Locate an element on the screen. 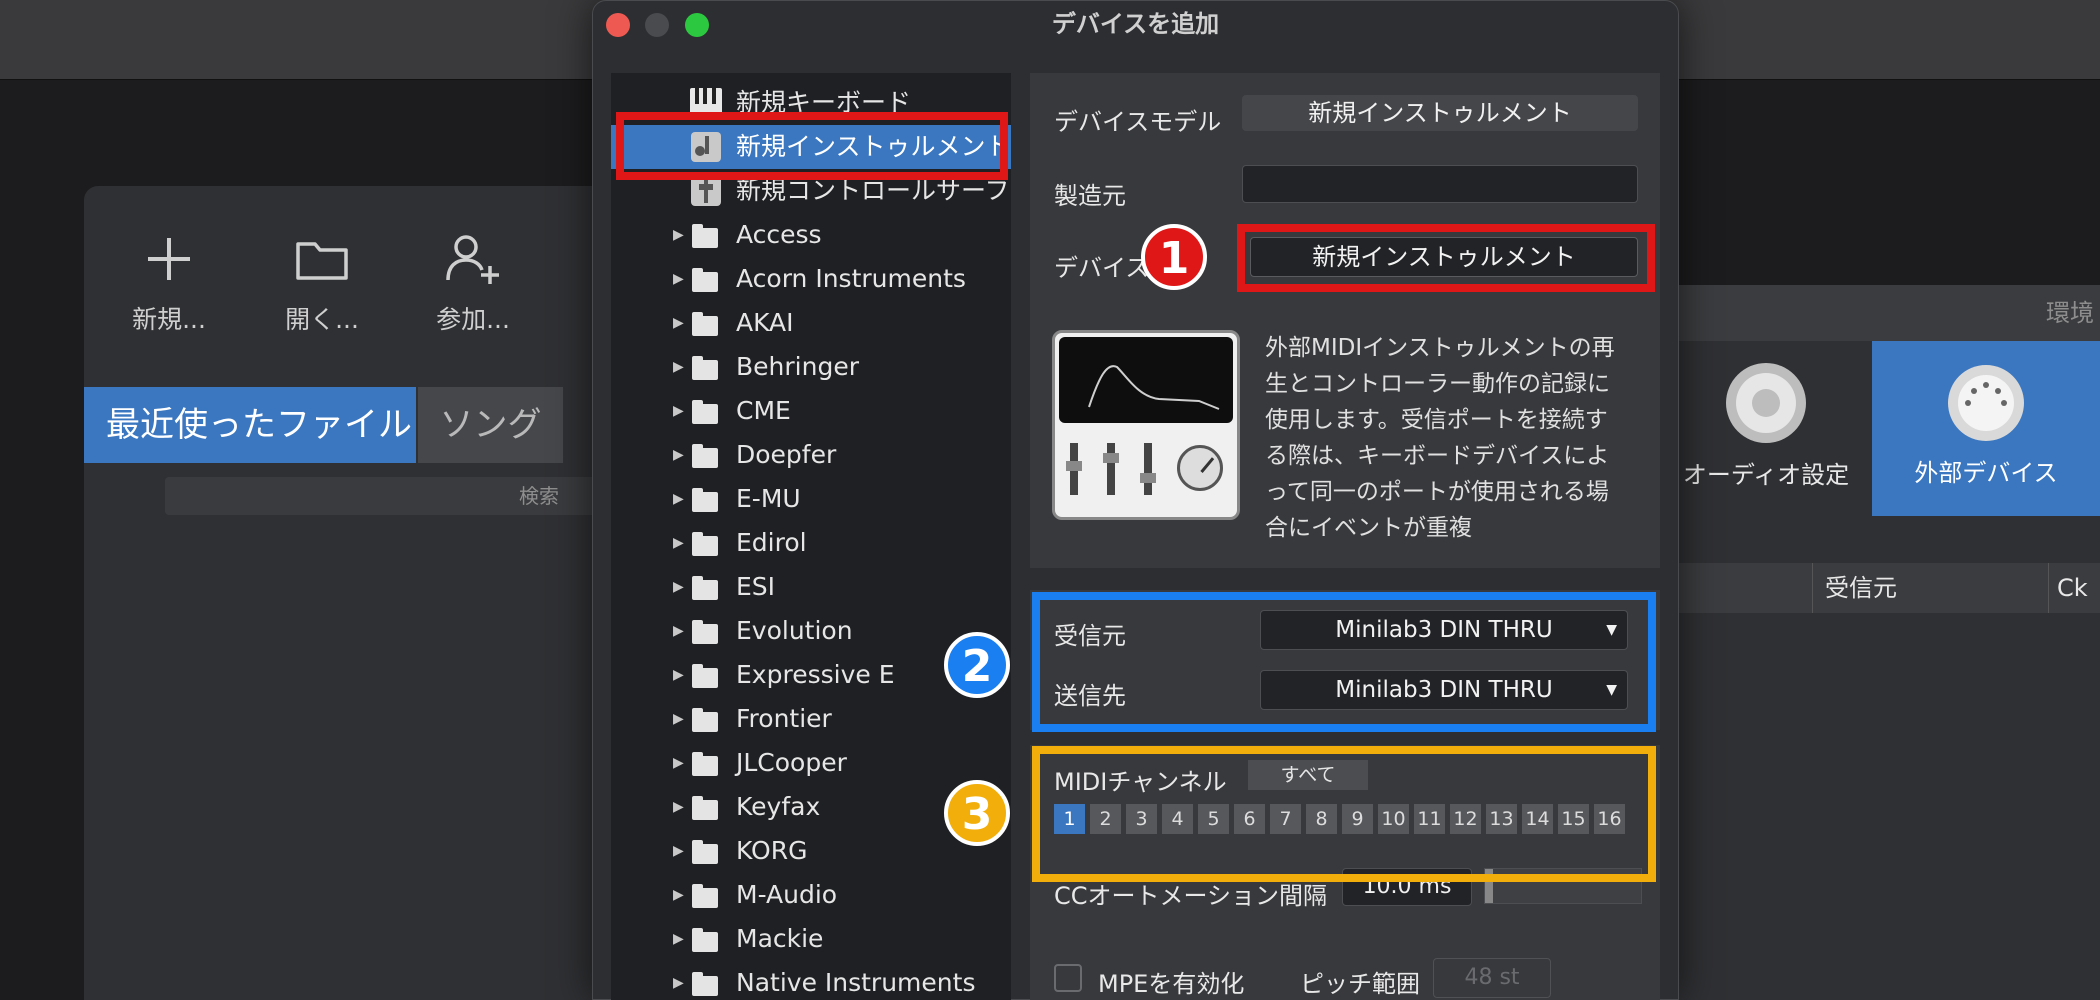 The image size is (2100, 1000). tree-folder-label: Behringer is located at coordinates (797, 366).